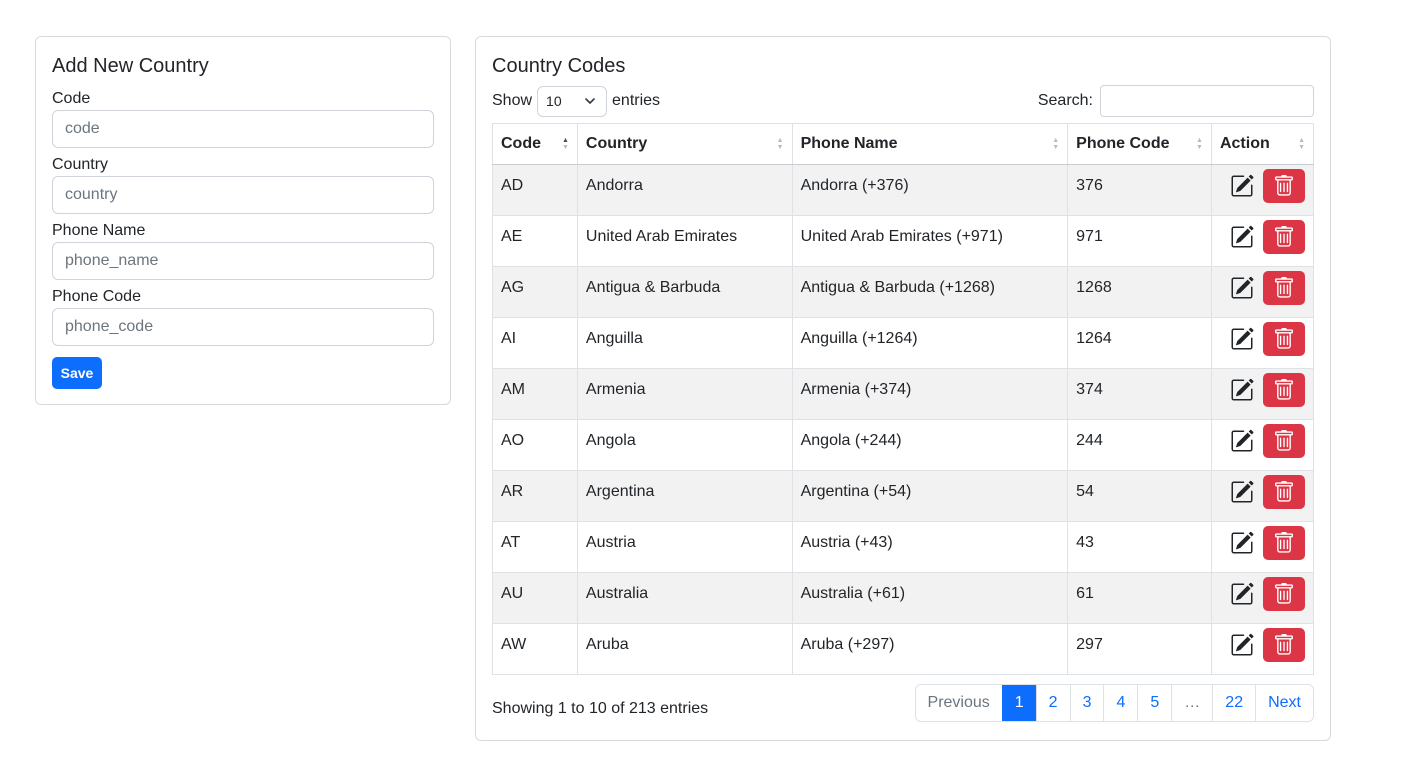  I want to click on code-input, so click(243, 129).